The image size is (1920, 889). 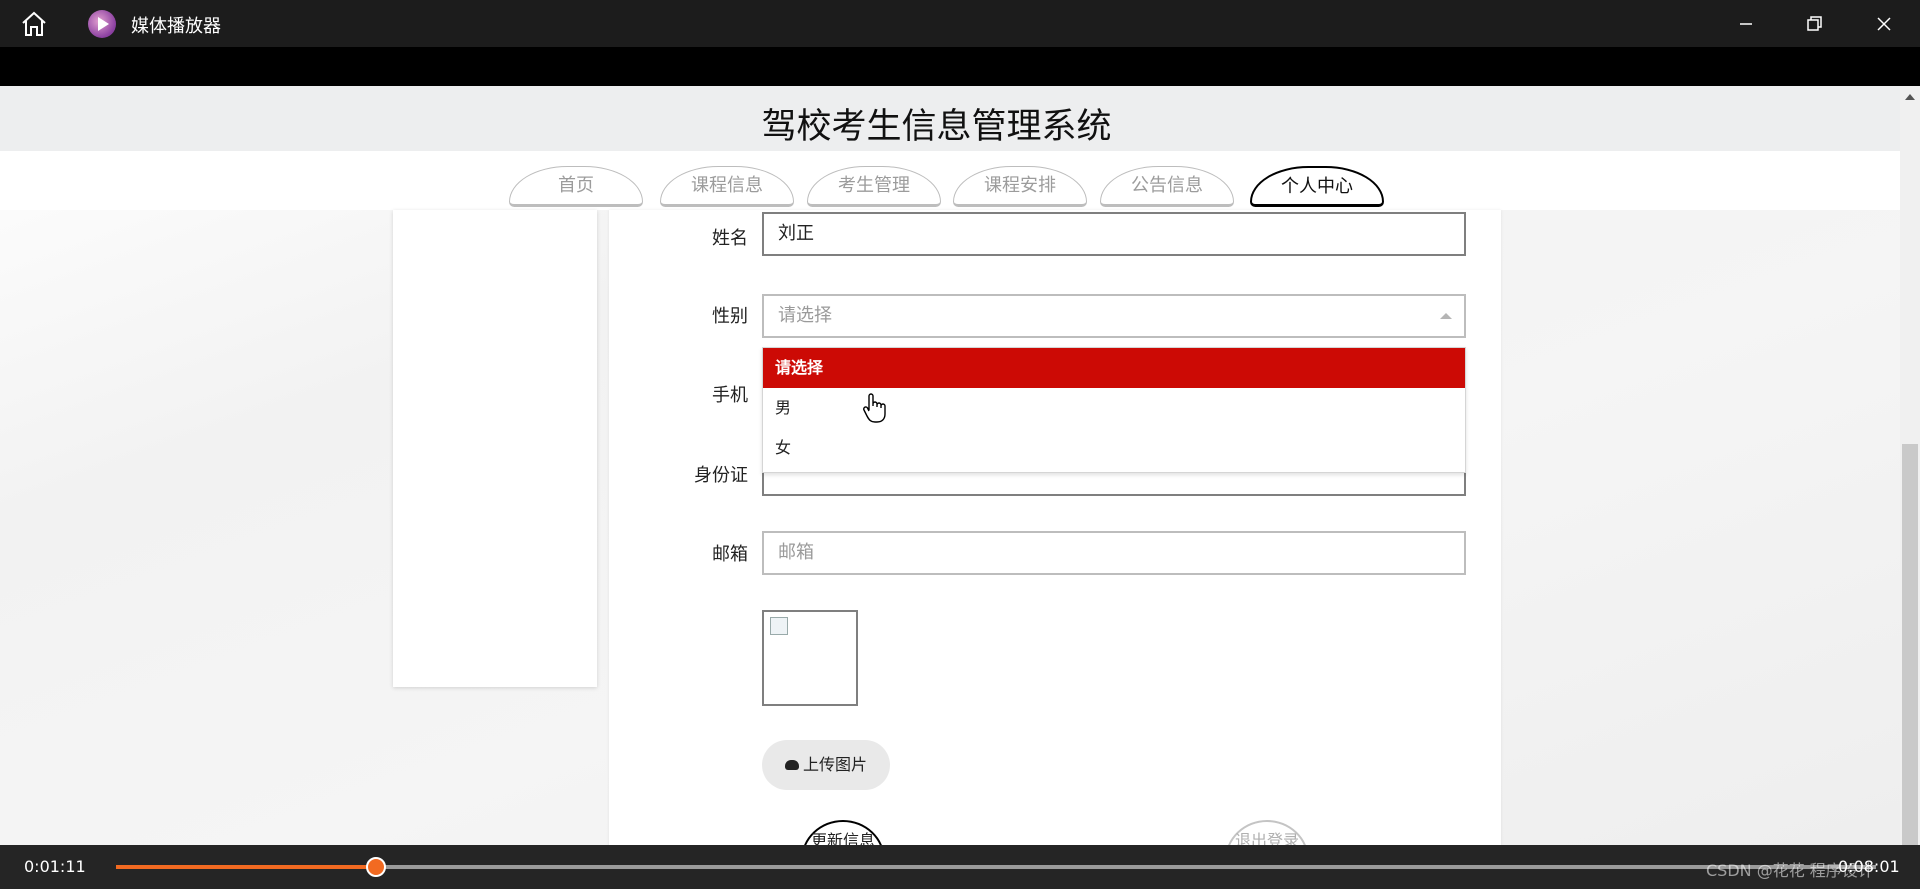 I want to click on player-controls: 0:01:11 CSDN @花花 程序设计 0:08:01, so click(x=960, y=867).